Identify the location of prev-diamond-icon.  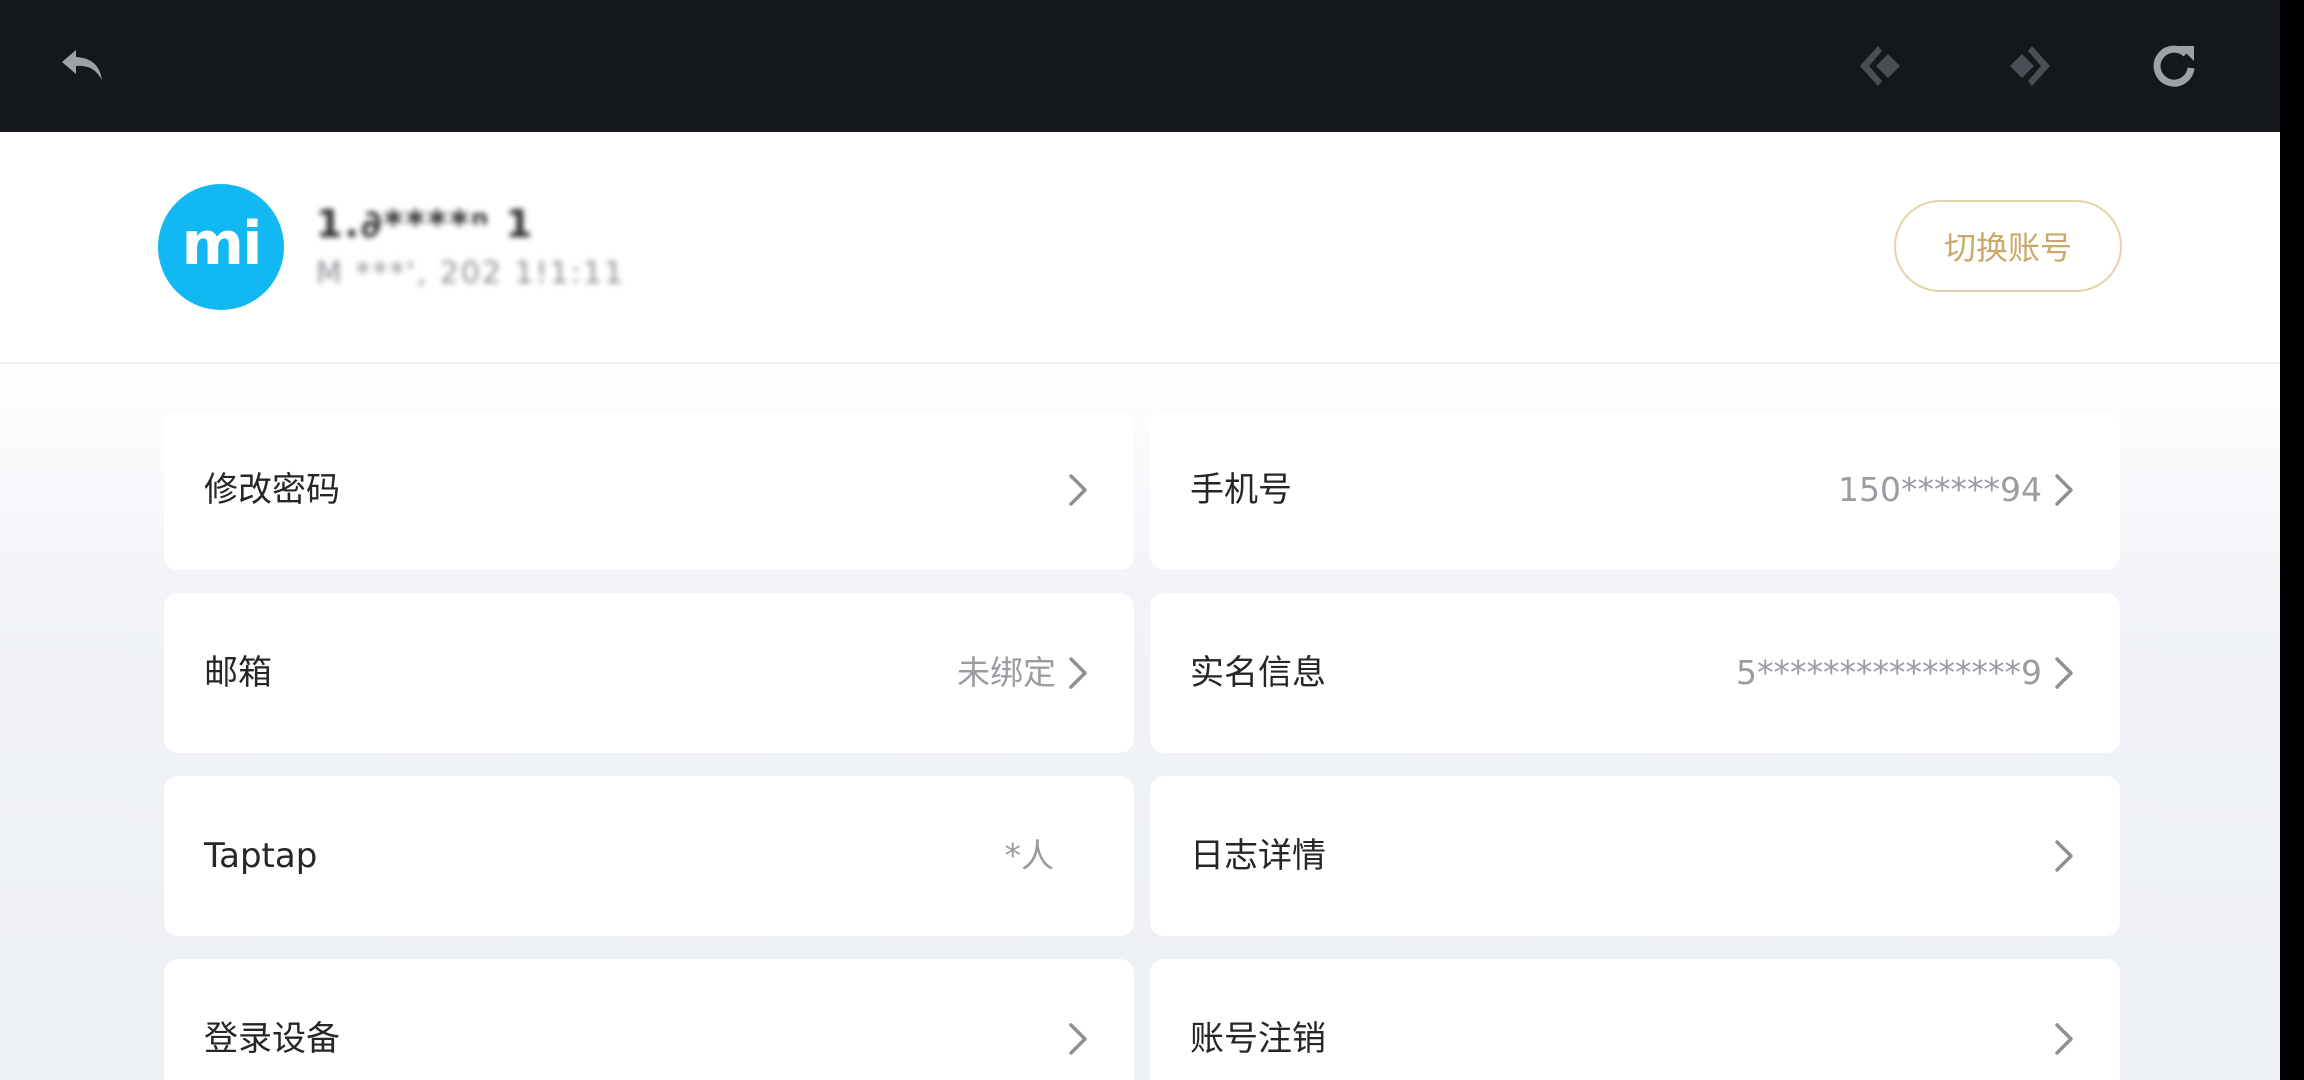
(1880, 66).